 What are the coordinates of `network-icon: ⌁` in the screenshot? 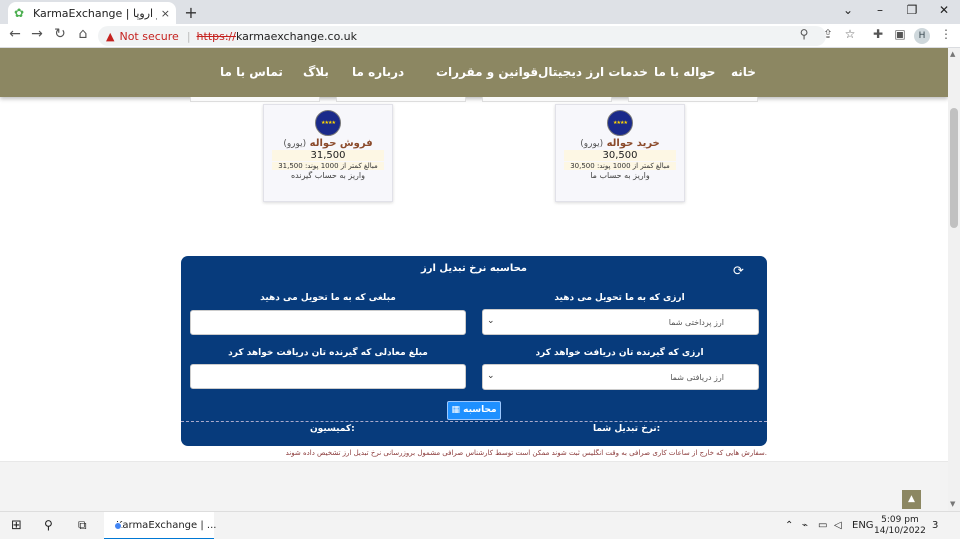 It's located at (805, 525).